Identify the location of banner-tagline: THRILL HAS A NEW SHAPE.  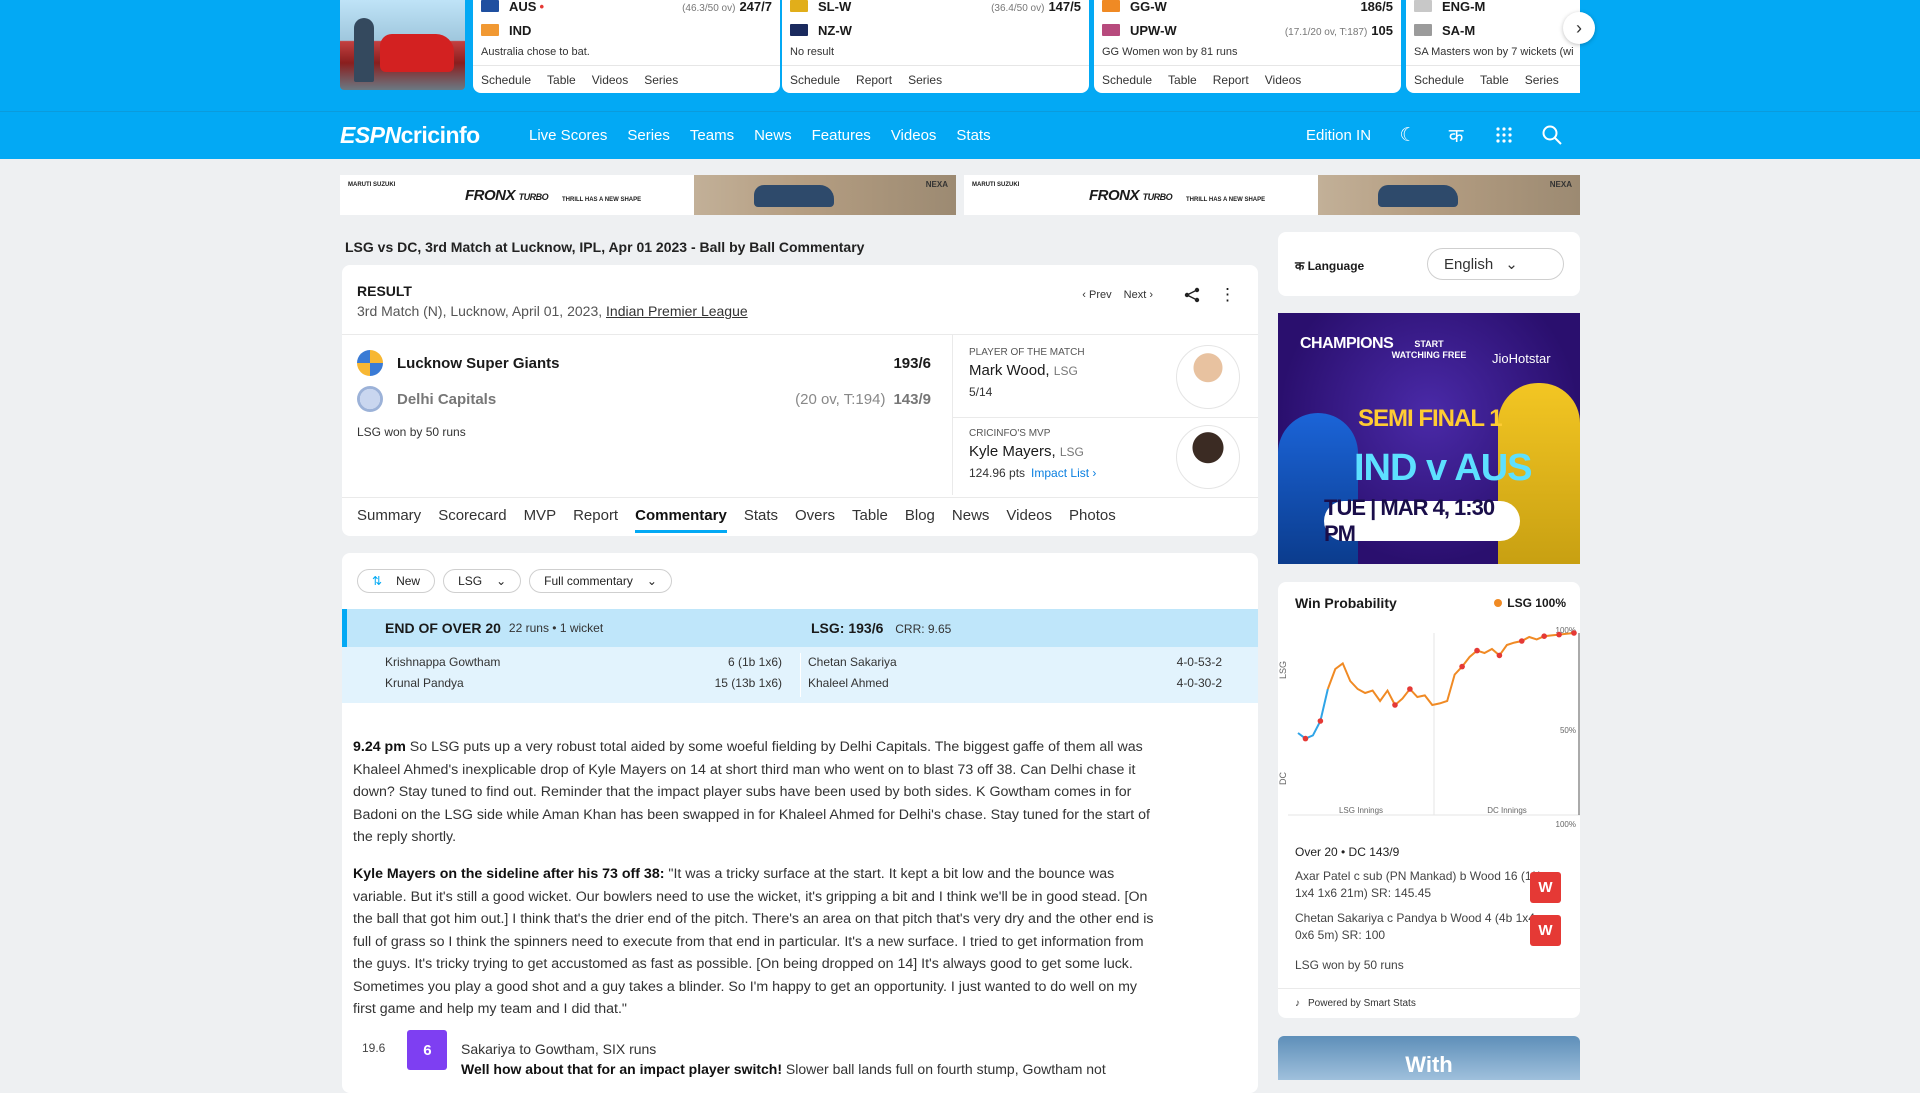
(1226, 200).